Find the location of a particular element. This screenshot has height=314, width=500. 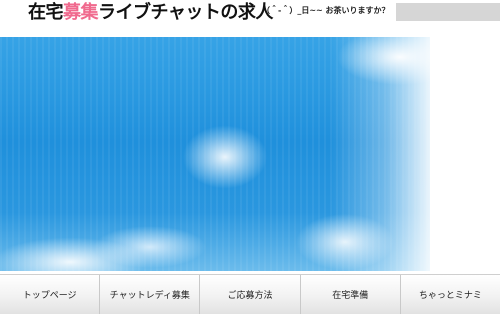

title-part-2: ライブチャットの求人 is located at coordinates (185, 12).